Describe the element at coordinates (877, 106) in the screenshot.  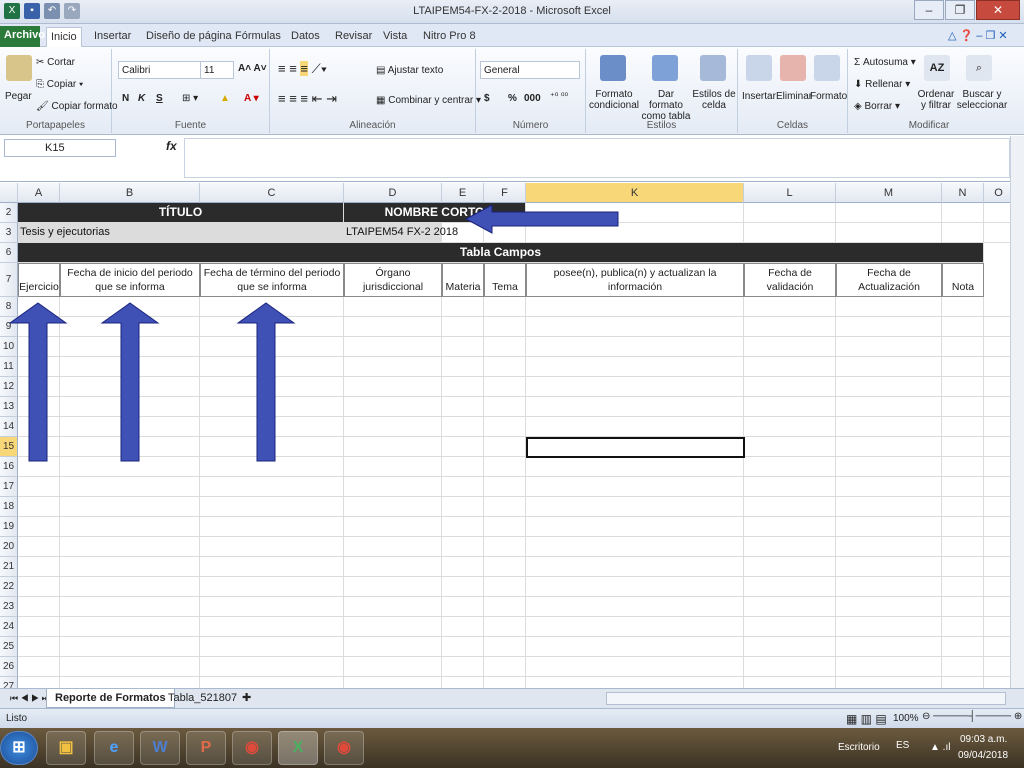
I see `clear-button: ◈ Borrar ▾` at that location.